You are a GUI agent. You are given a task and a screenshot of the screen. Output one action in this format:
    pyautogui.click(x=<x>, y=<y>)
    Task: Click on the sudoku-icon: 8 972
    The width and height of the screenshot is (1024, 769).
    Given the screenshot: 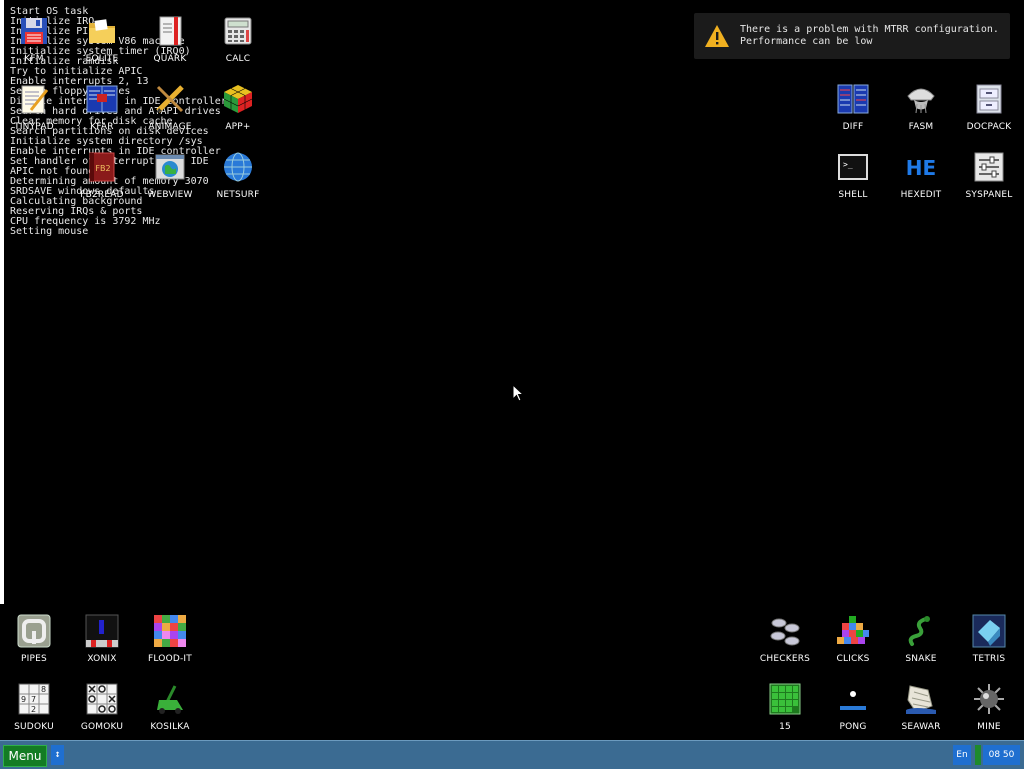 What is the action you would take?
    pyautogui.click(x=34, y=699)
    